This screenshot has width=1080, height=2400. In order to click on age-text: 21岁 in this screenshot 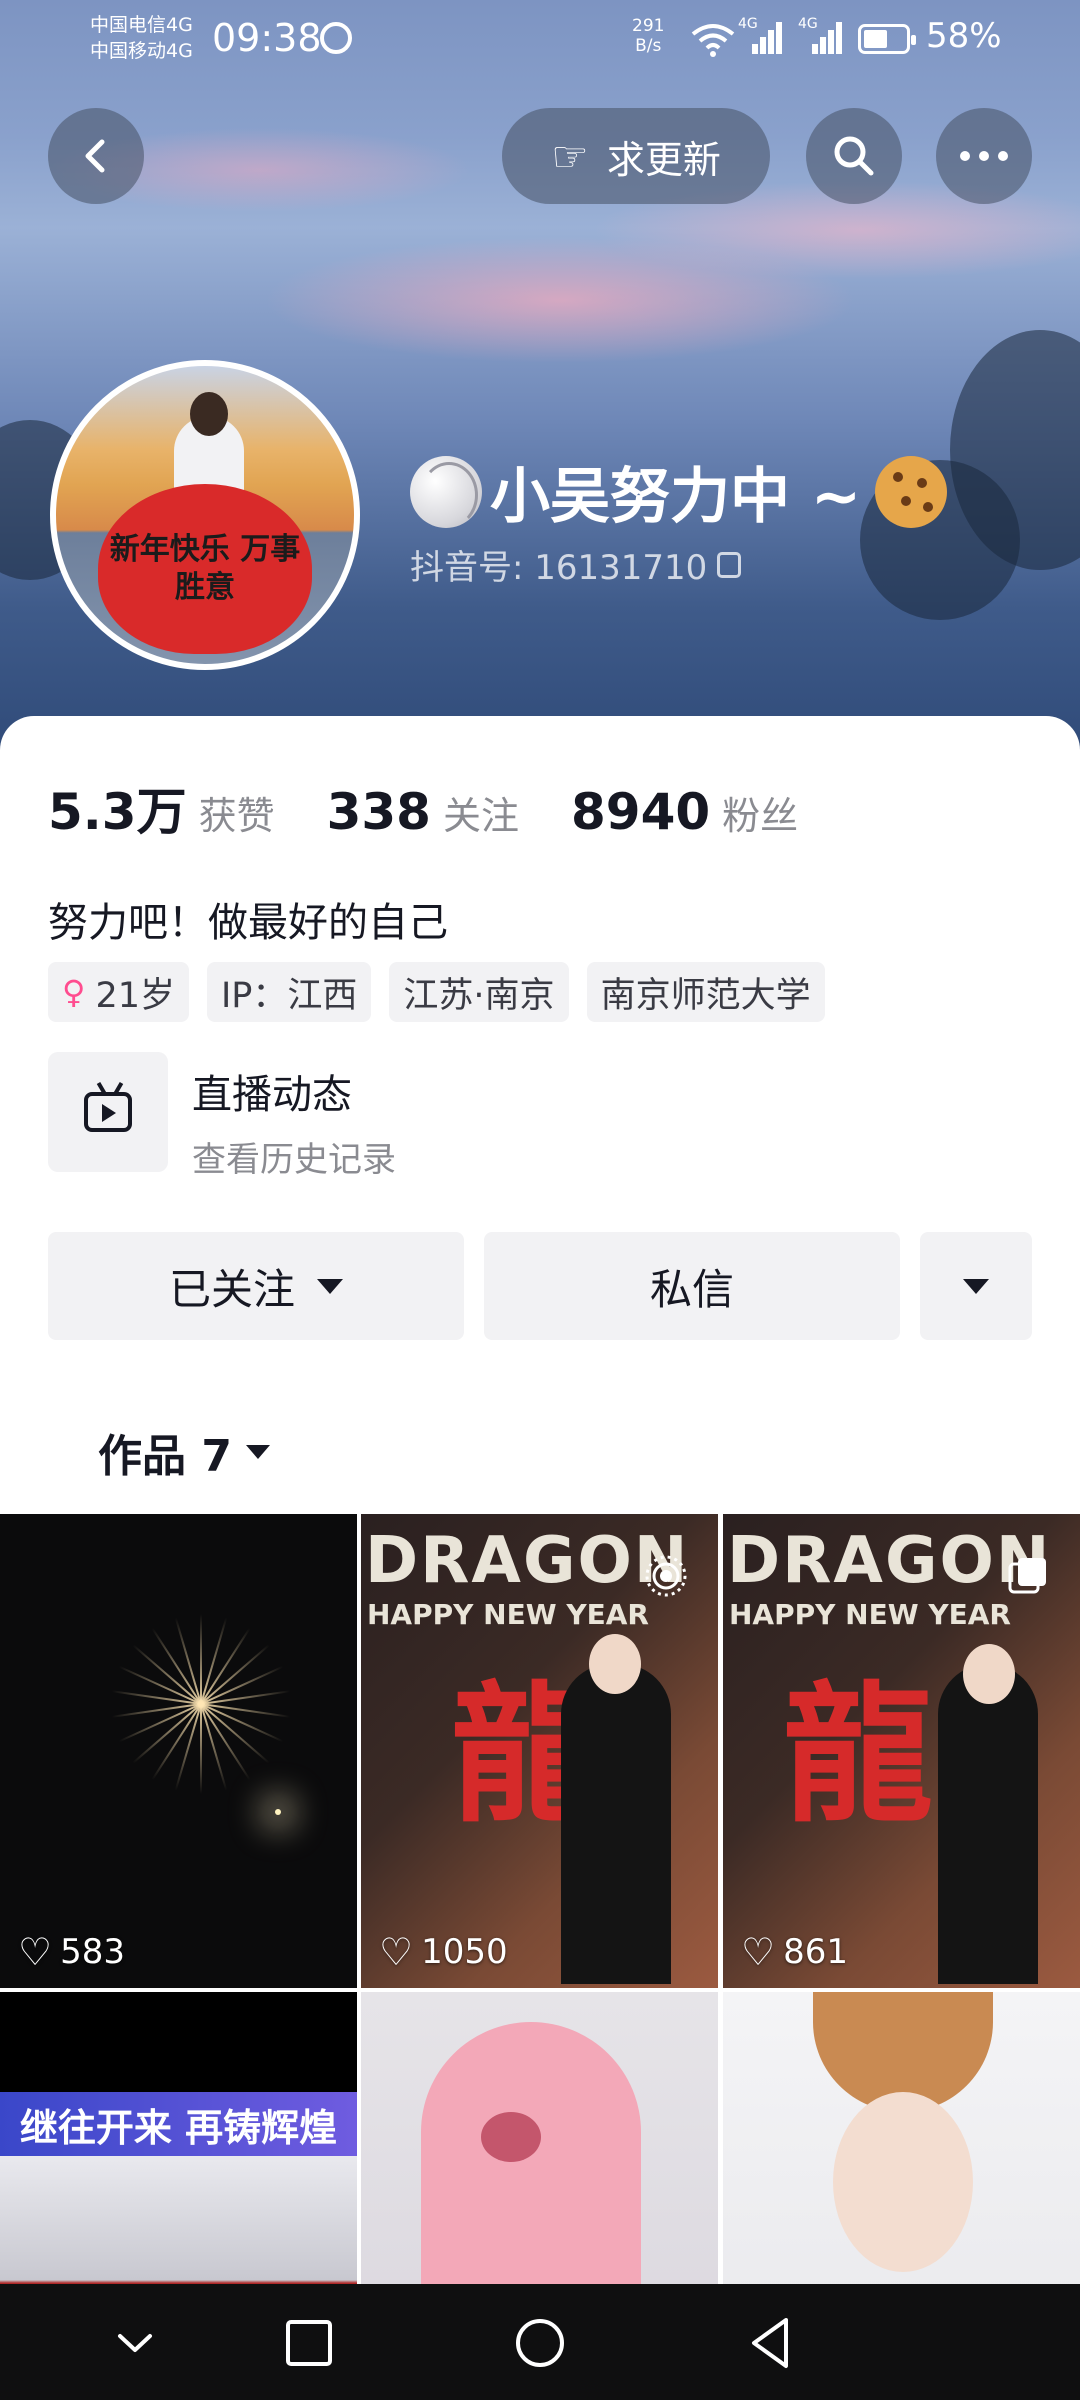, I will do `click(135, 995)`.